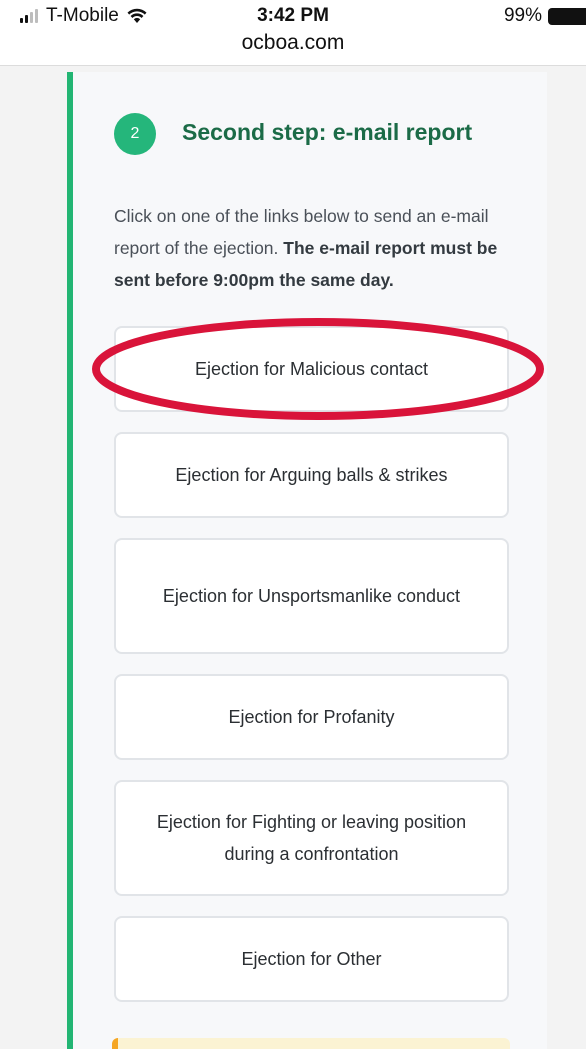  What do you see at coordinates (311, 596) in the screenshot?
I see `report-button-unsportsmanlike-conduct: Ejection for Unsportsmanlike conduct` at bounding box center [311, 596].